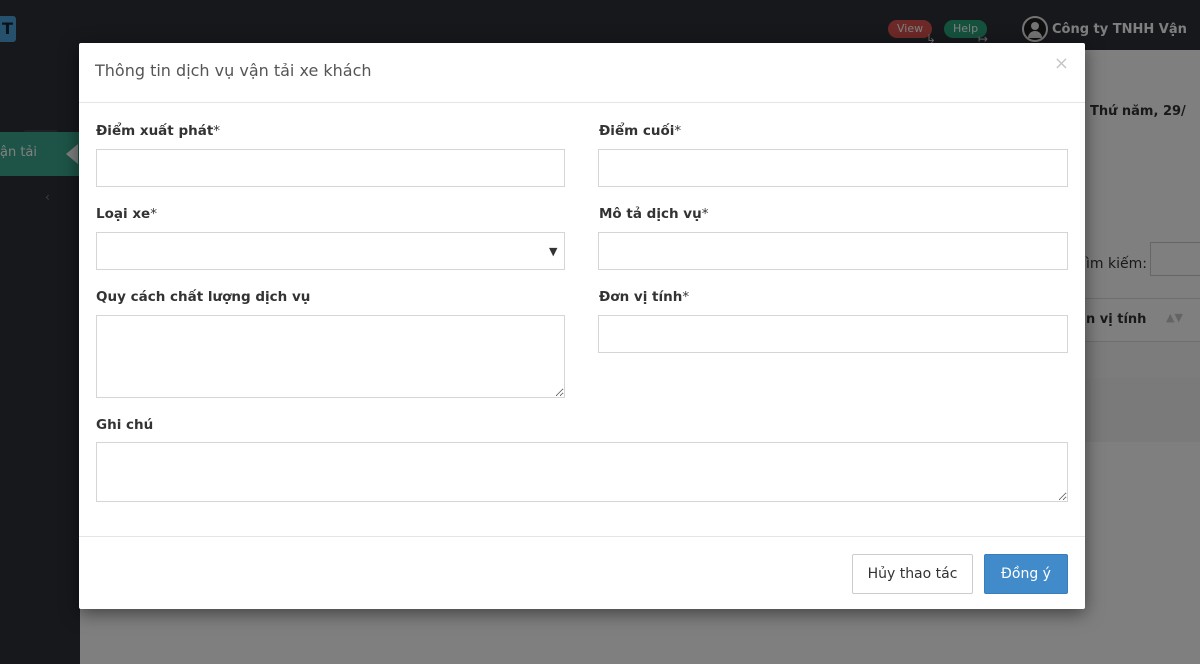  What do you see at coordinates (582, 572) in the screenshot?
I see `modal-footer: Hủy thao tác Đồng ý` at bounding box center [582, 572].